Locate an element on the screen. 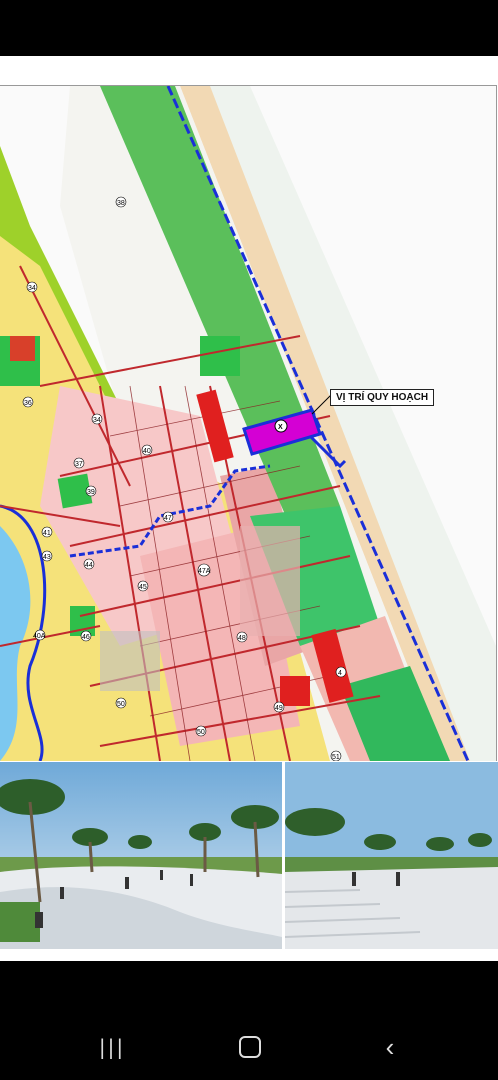 This screenshot has height=1080, width=498. home-icon is located at coordinates (250, 1047).